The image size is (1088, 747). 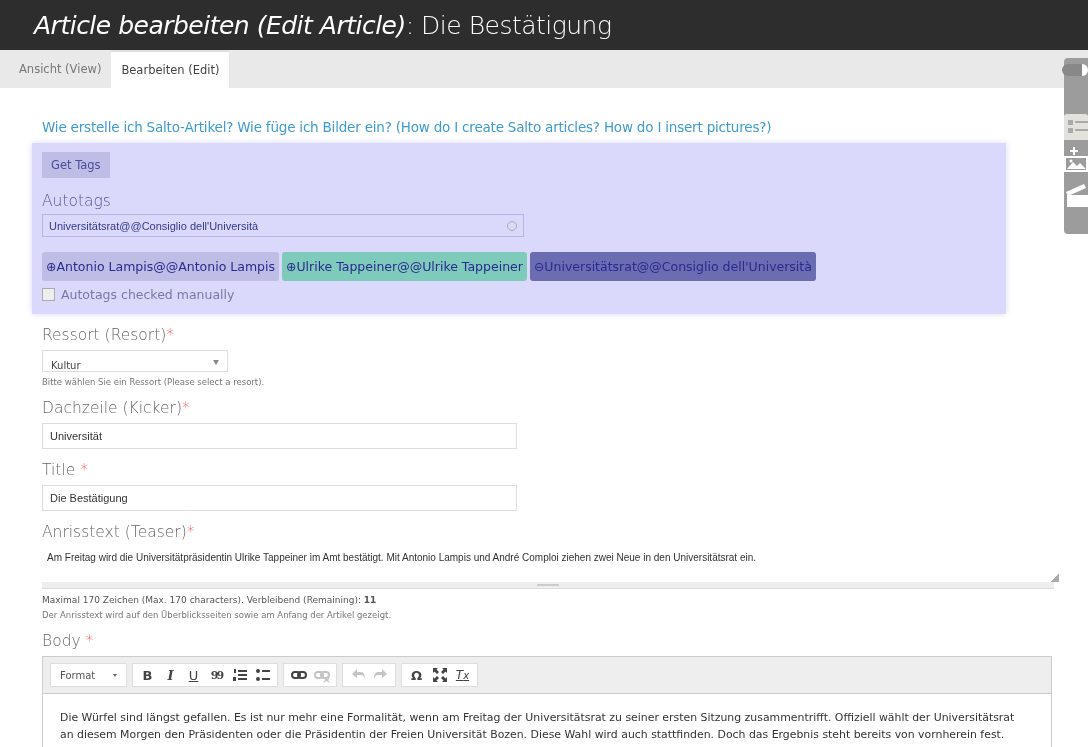 What do you see at coordinates (210, 600) in the screenshot?
I see `character-counter: Maximal 170 Zeichen (Max. 170 characters). Verbleibend (Remaining): 11` at bounding box center [210, 600].